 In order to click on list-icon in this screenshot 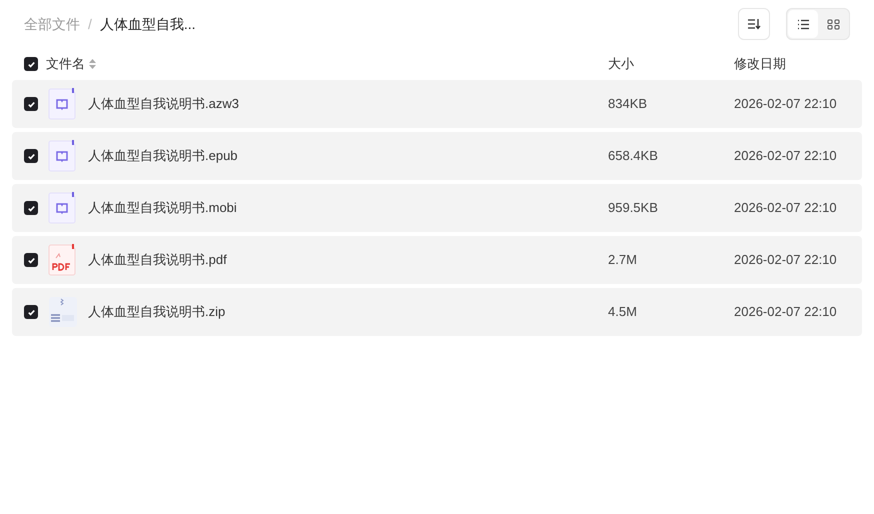, I will do `click(803, 24)`.